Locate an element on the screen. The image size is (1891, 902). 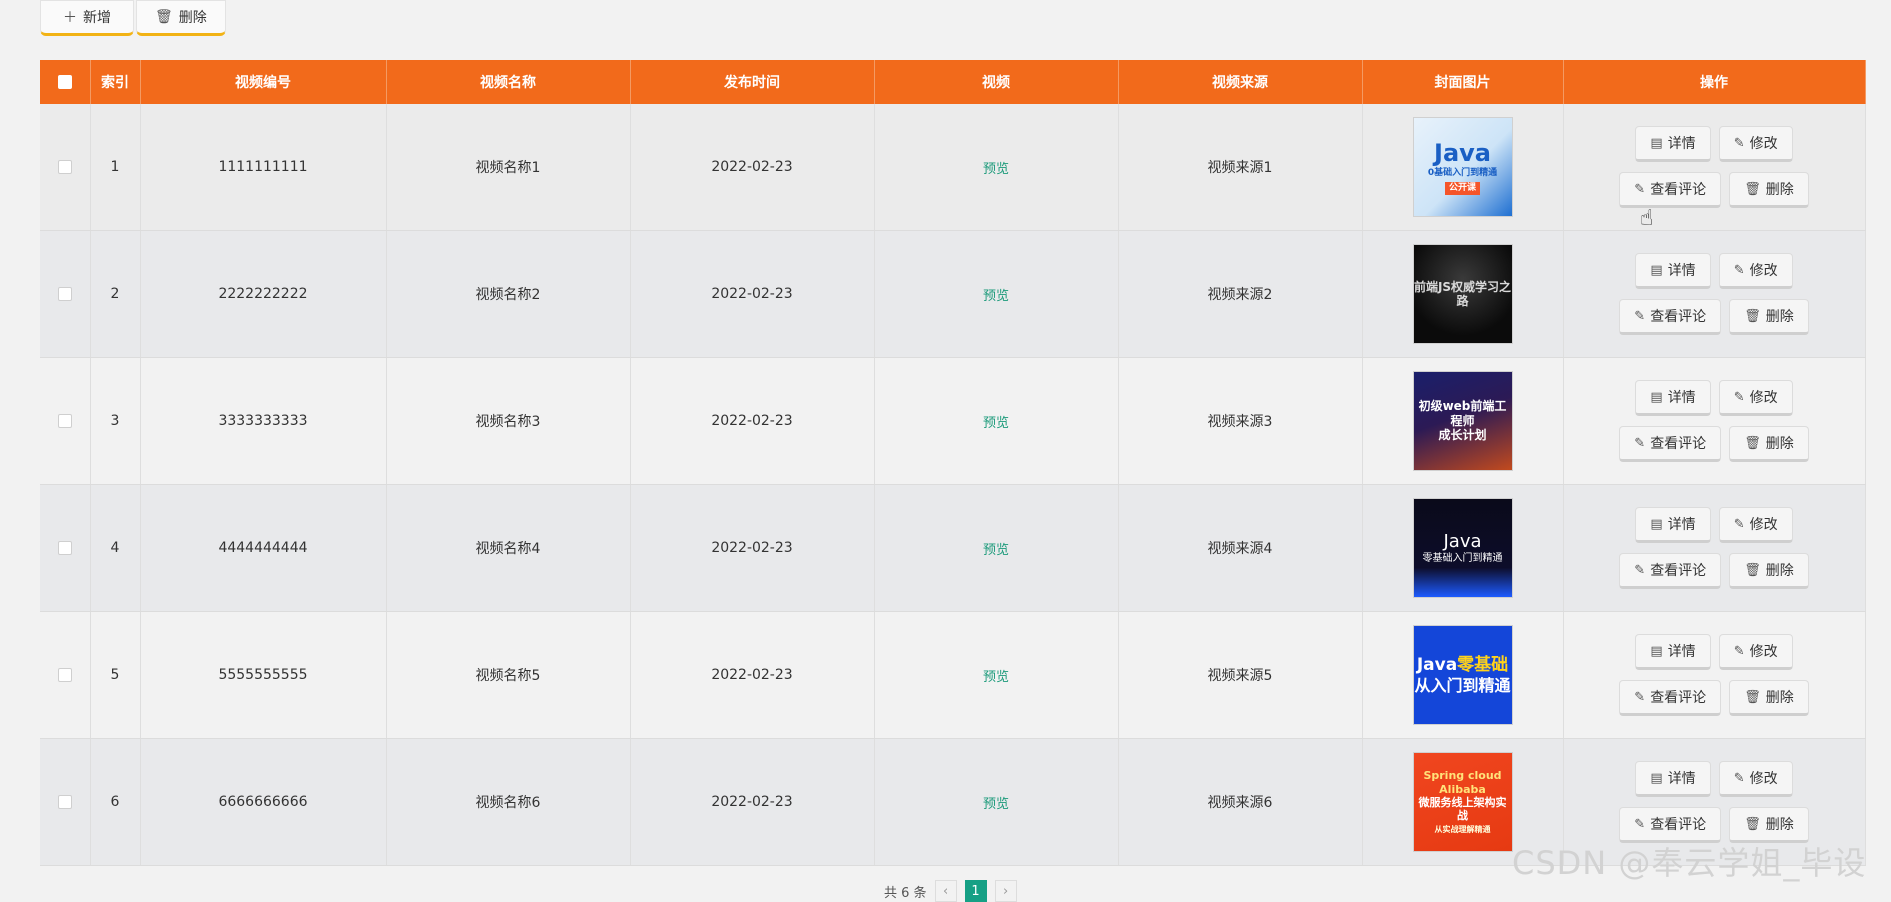
batch-delete-button: 🗑 删除 is located at coordinates (181, 18).